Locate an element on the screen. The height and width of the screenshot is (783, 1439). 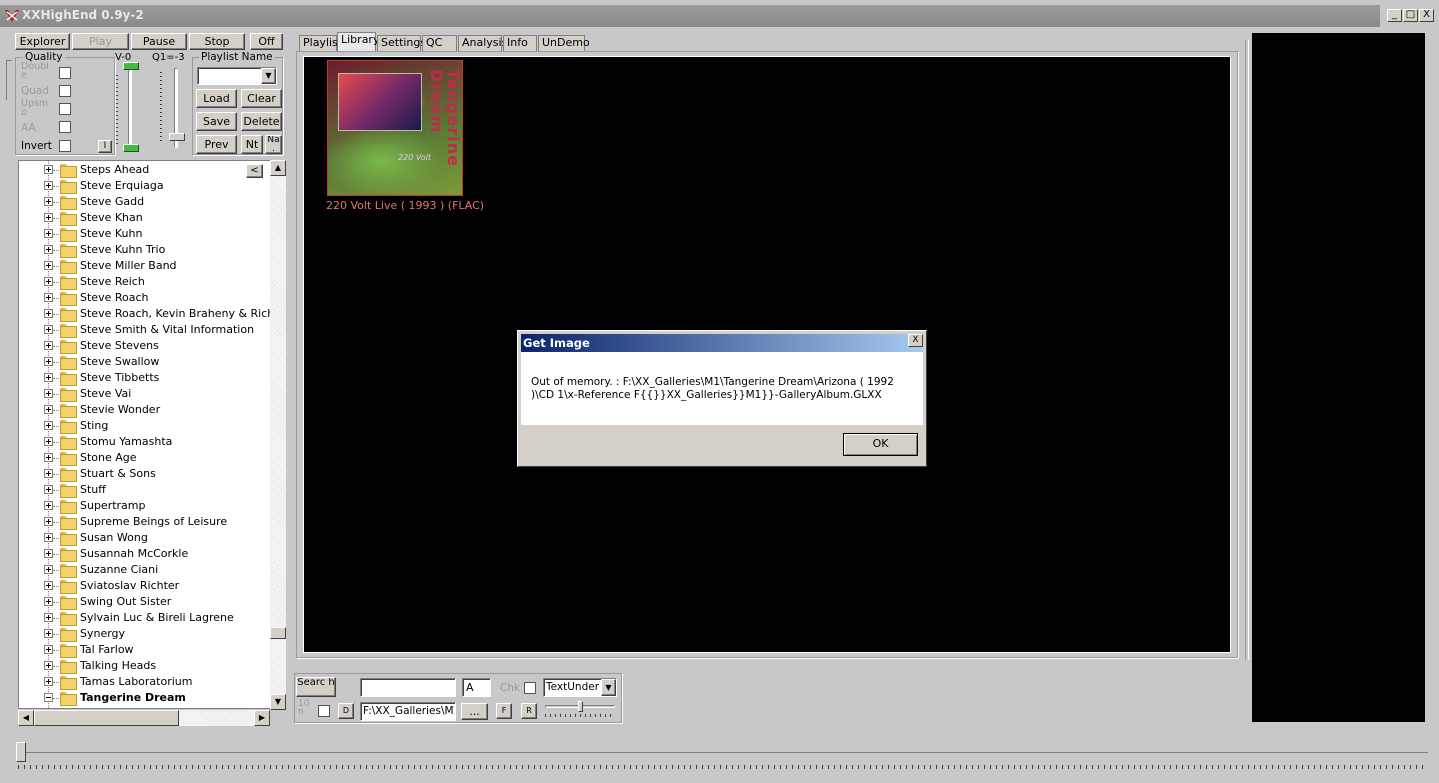
view-select: TextUnder ▼ is located at coordinates (580, 687).